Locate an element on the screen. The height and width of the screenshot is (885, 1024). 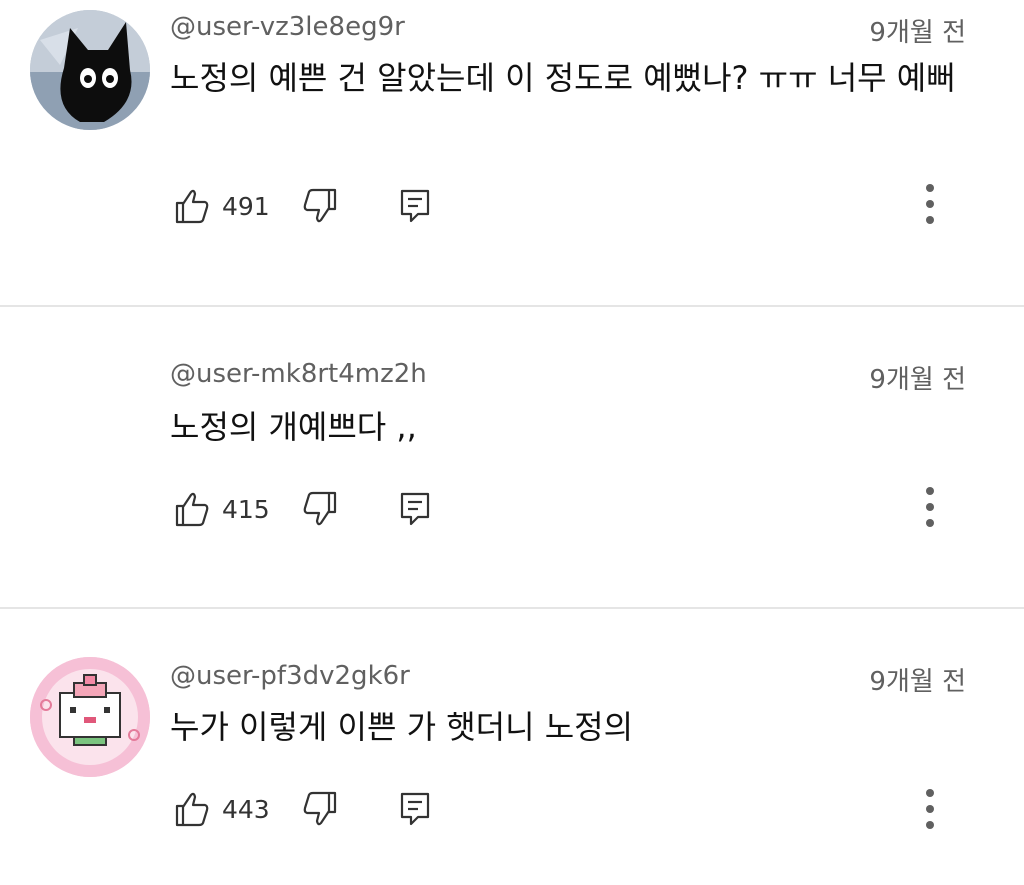
pixel-peach-avatar-icon is located at coordinates (90, 717).